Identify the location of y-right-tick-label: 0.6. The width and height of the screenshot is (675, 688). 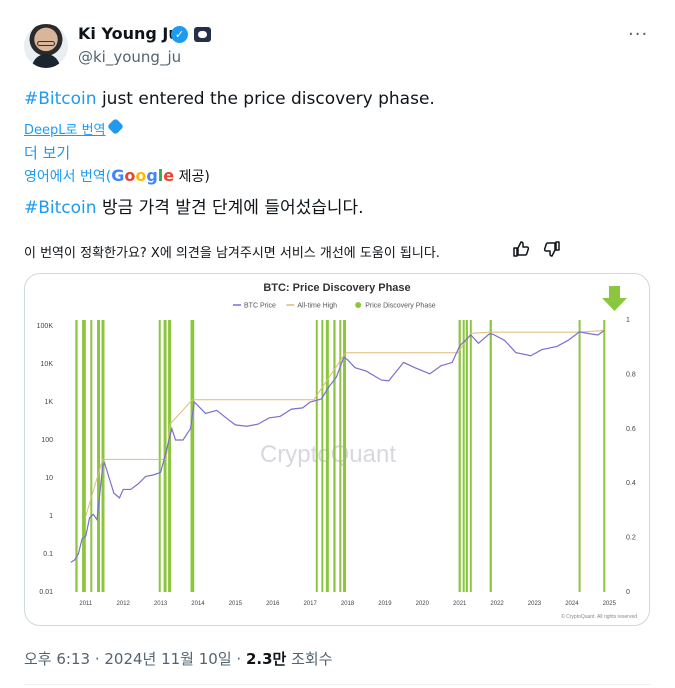
(631, 429).